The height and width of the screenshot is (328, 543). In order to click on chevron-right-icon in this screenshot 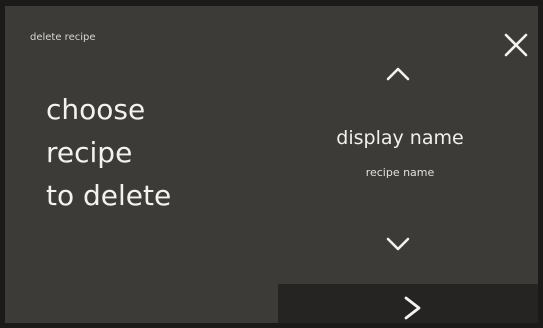, I will do `click(412, 308)`.